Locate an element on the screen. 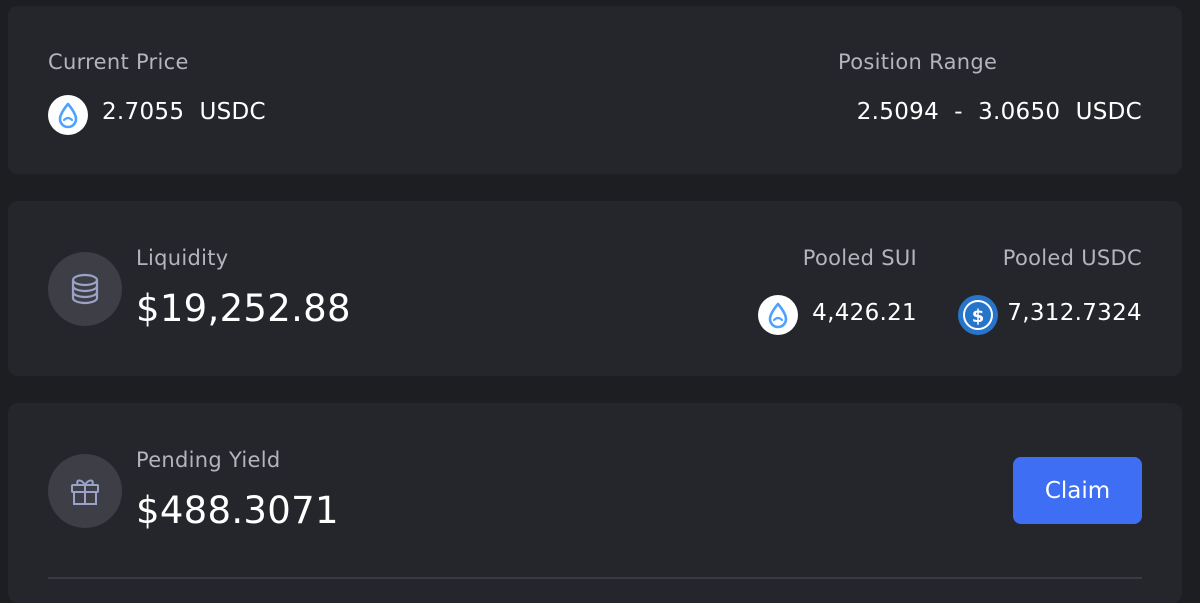  current-price-value: 2.7055 USDC is located at coordinates (184, 112).